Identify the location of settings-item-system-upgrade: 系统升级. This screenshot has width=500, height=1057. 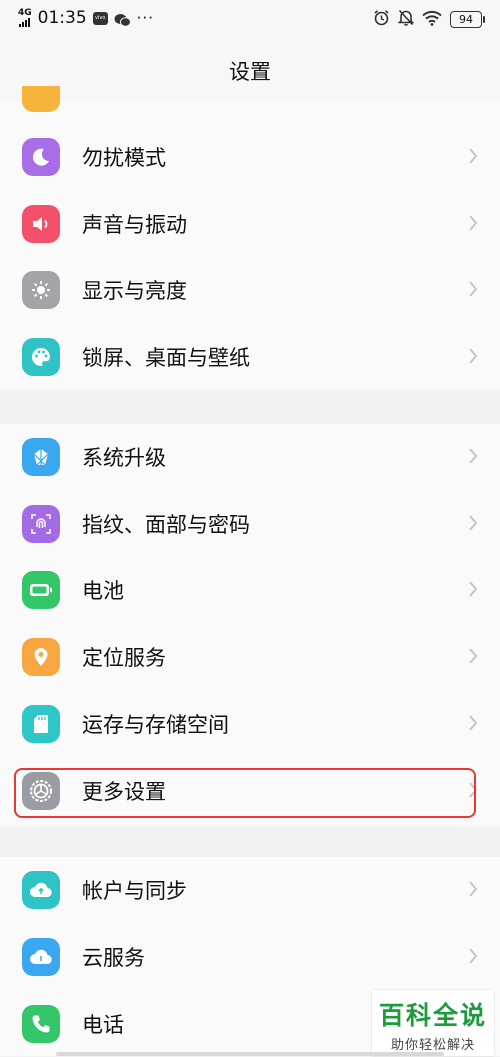
(250, 457).